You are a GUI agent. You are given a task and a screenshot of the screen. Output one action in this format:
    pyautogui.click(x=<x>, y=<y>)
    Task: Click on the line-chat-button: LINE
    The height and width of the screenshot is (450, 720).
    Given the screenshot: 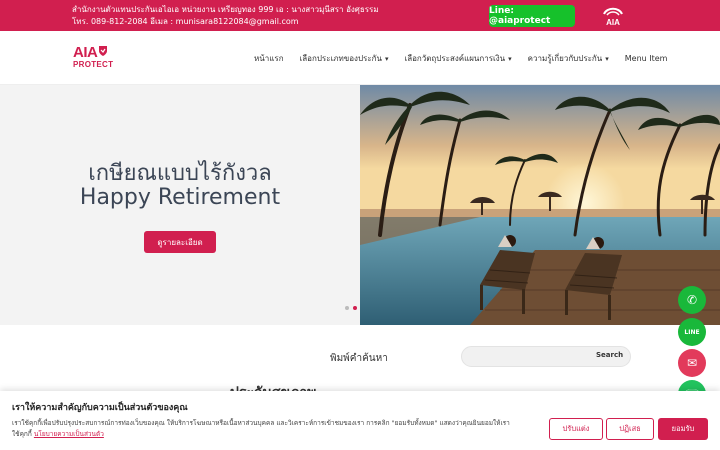 What is the action you would take?
    pyautogui.click(x=692, y=332)
    